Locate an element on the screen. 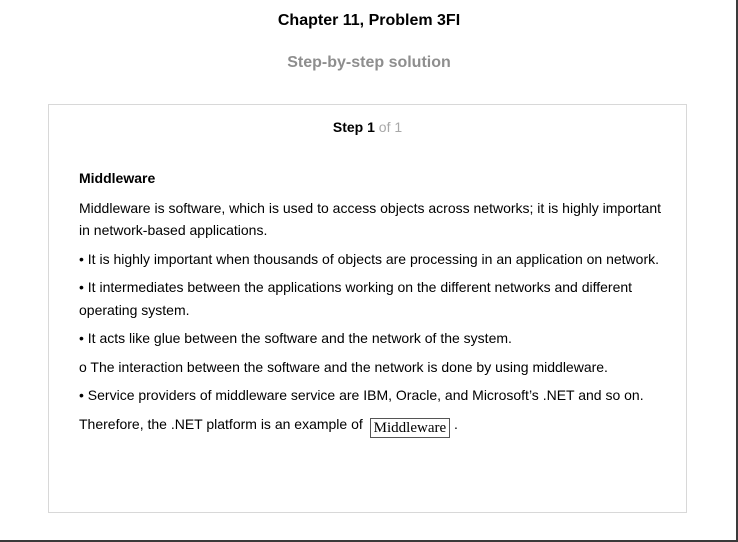 The height and width of the screenshot is (542, 738). page-title: Chapter 11, Problem 3FI is located at coordinates (369, 20).